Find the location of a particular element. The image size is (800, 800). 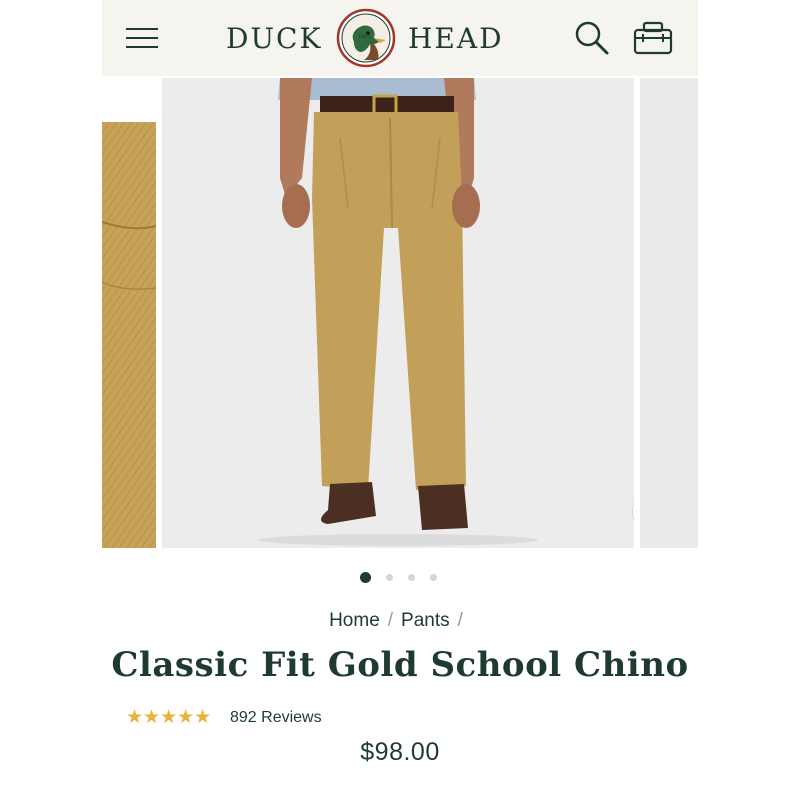

previous-slide-image is located at coordinates (129, 335).